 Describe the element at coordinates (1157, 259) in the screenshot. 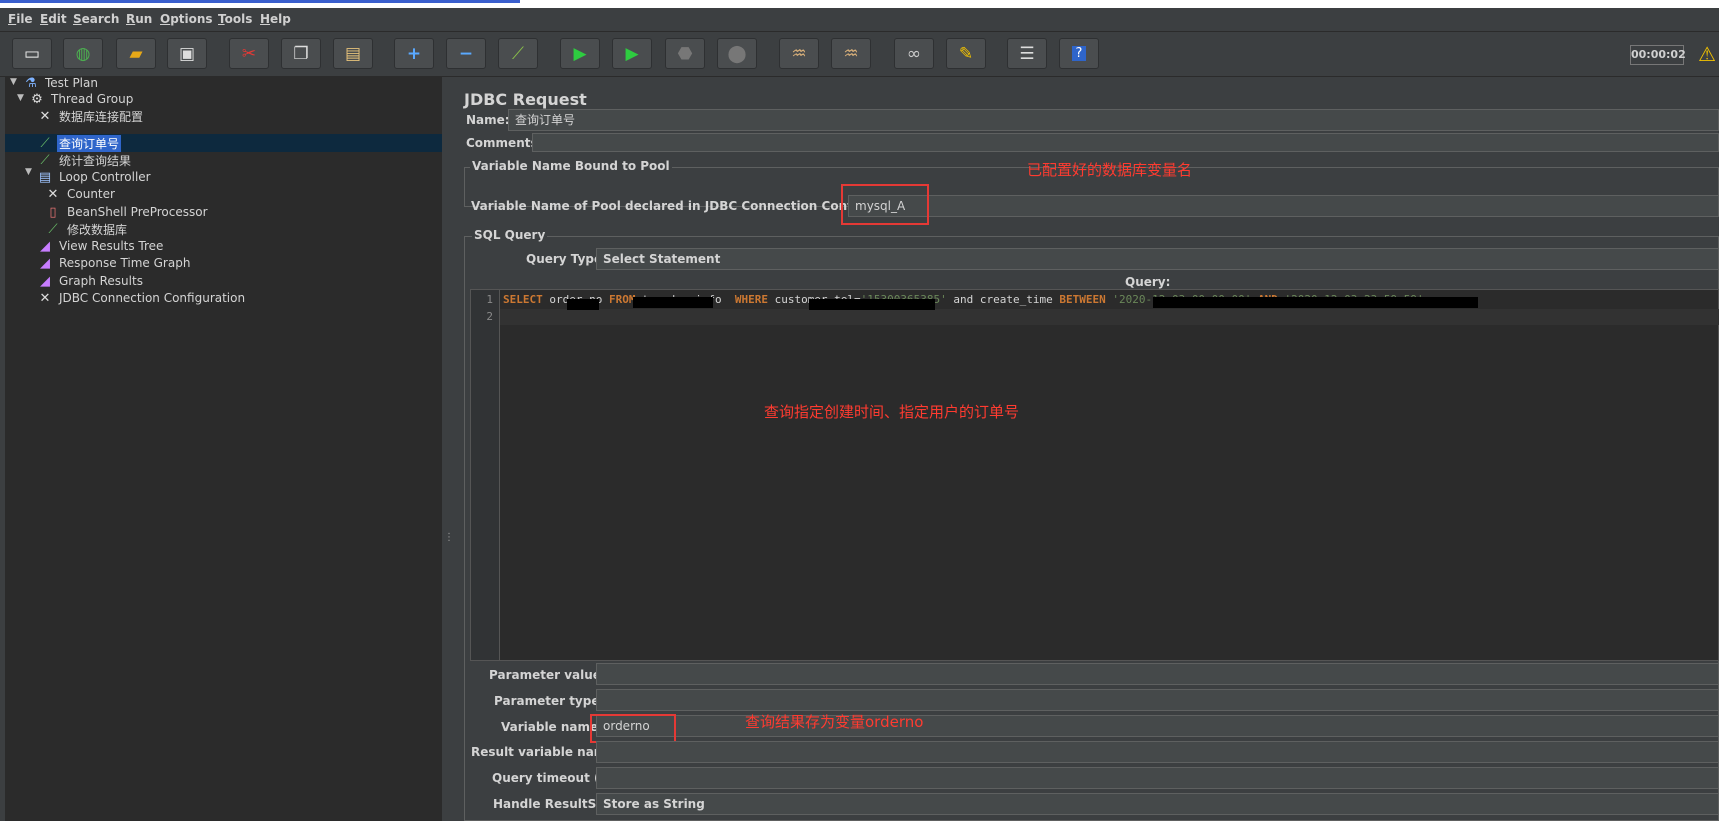

I see `query-type-select: Select Statement` at that location.